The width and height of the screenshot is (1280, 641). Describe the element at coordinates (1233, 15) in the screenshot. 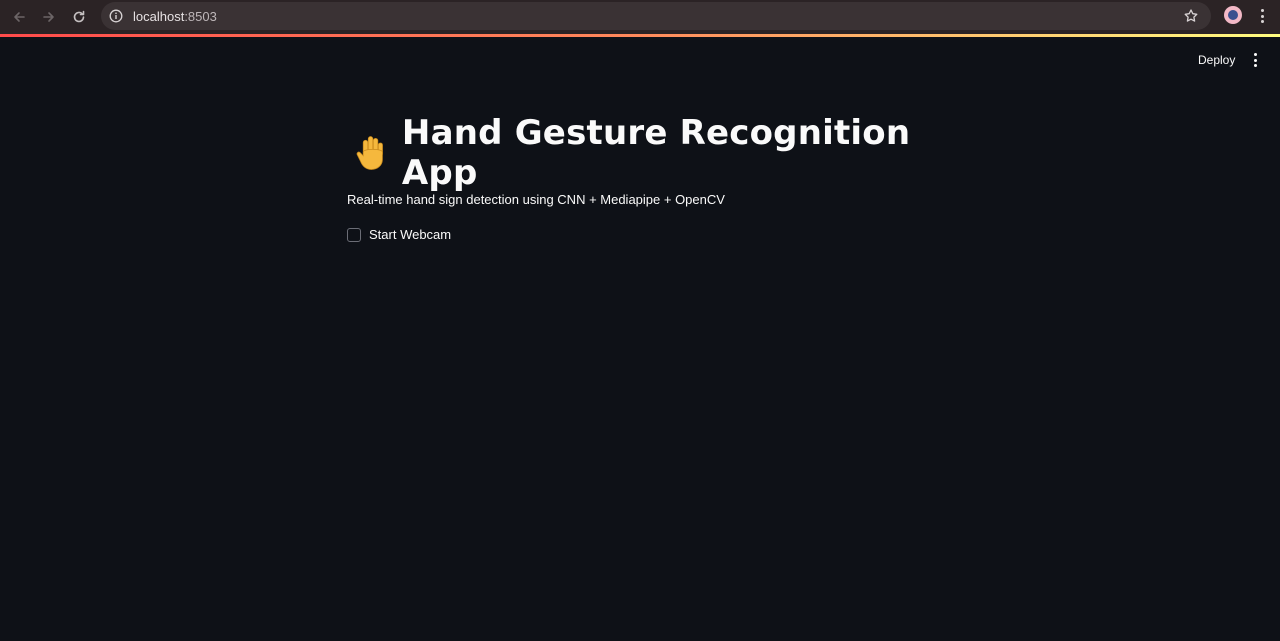

I see `profile-avatar-icon` at that location.